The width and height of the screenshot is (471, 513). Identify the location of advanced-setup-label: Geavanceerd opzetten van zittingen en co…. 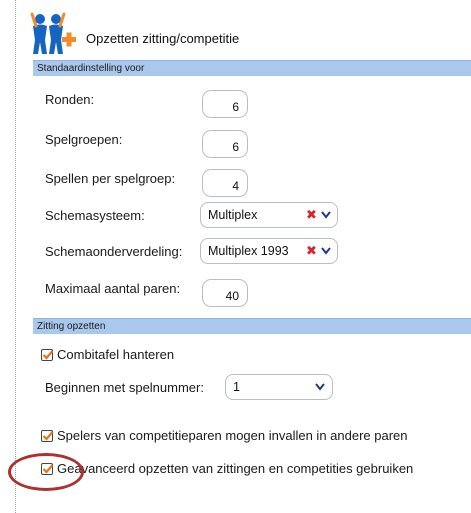
(235, 468).